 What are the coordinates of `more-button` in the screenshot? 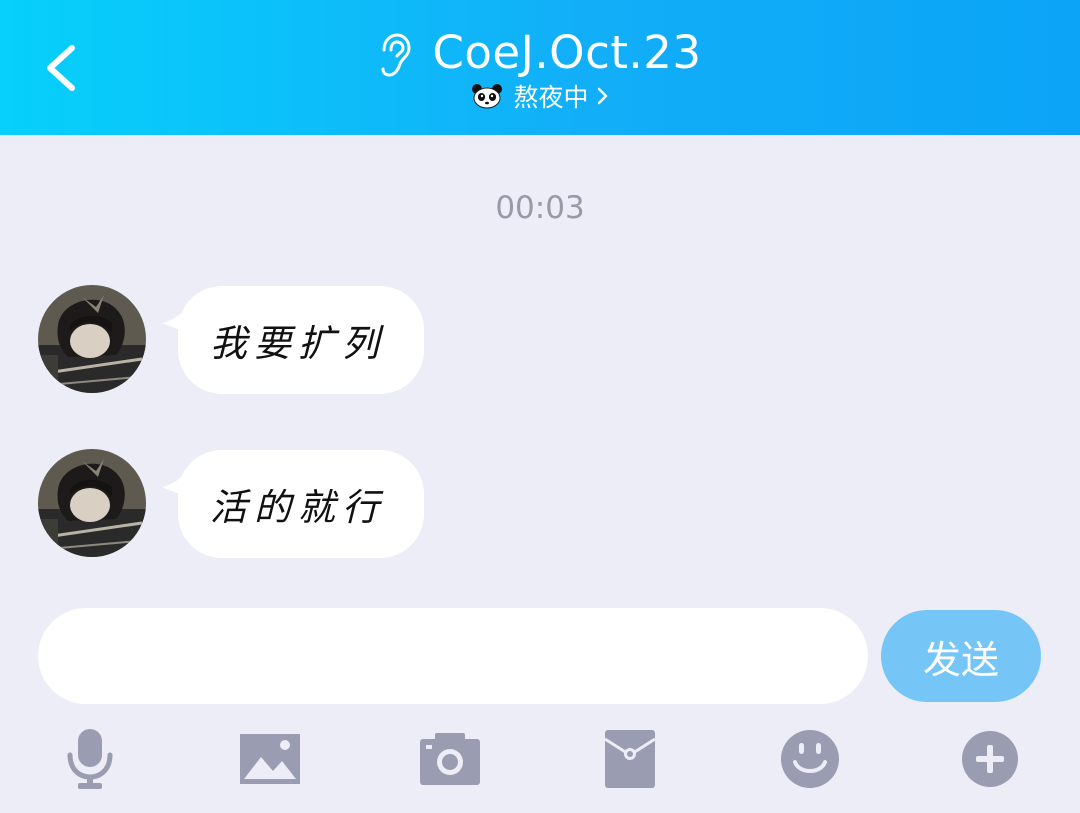 It's located at (990, 759).